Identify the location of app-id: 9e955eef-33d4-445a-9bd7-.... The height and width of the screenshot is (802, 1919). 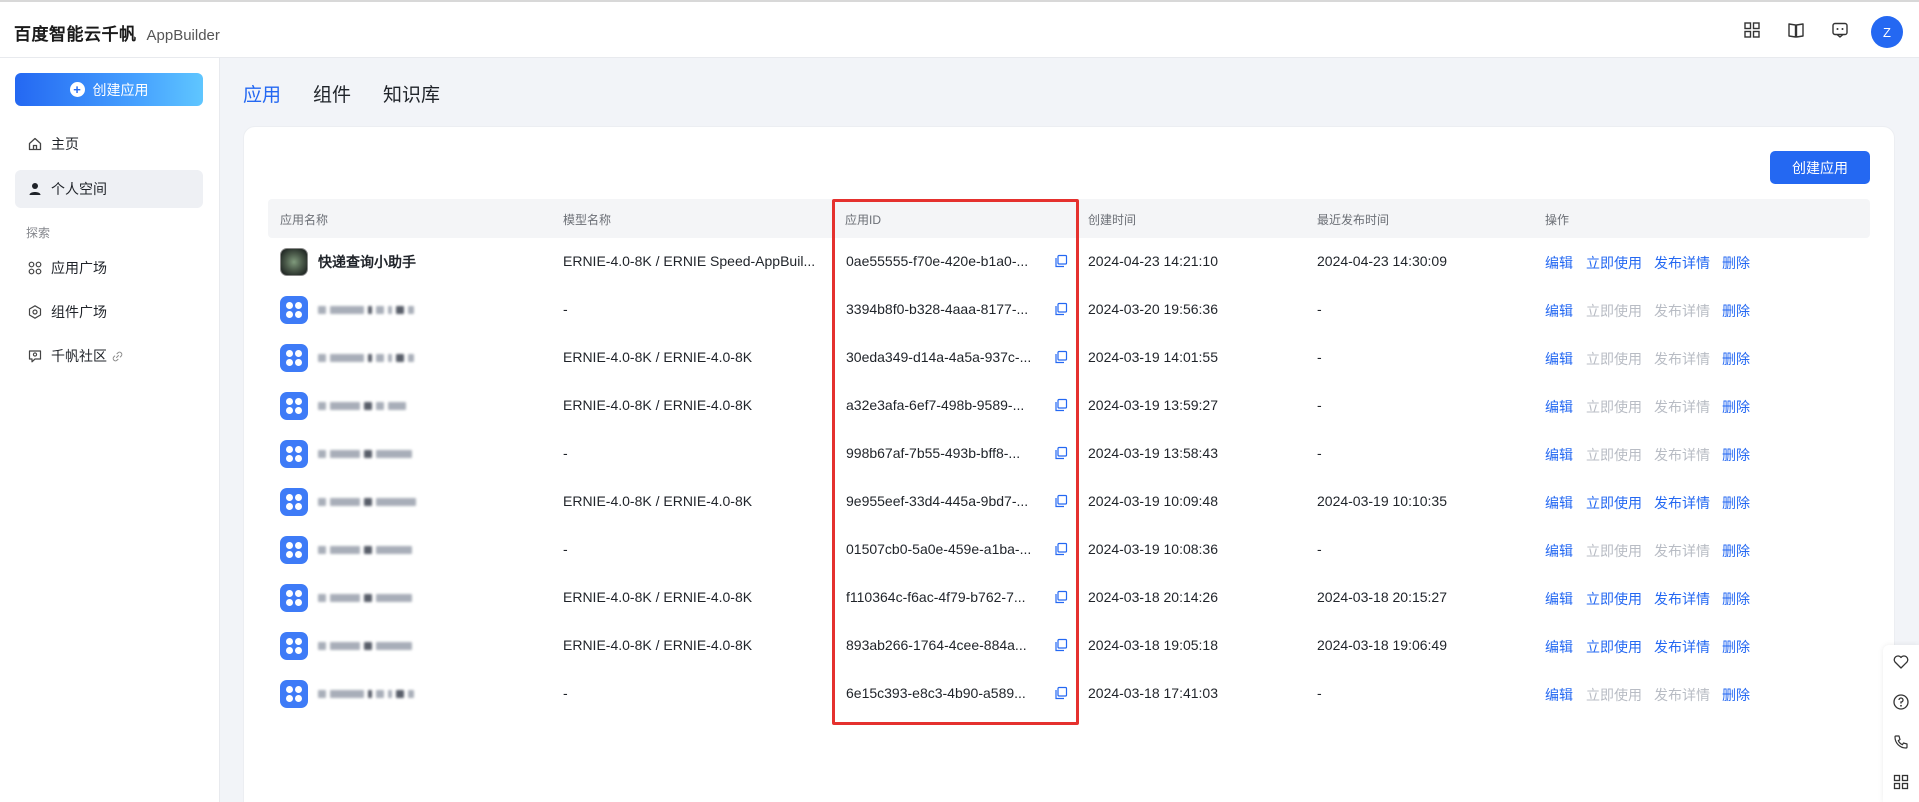
(937, 501).